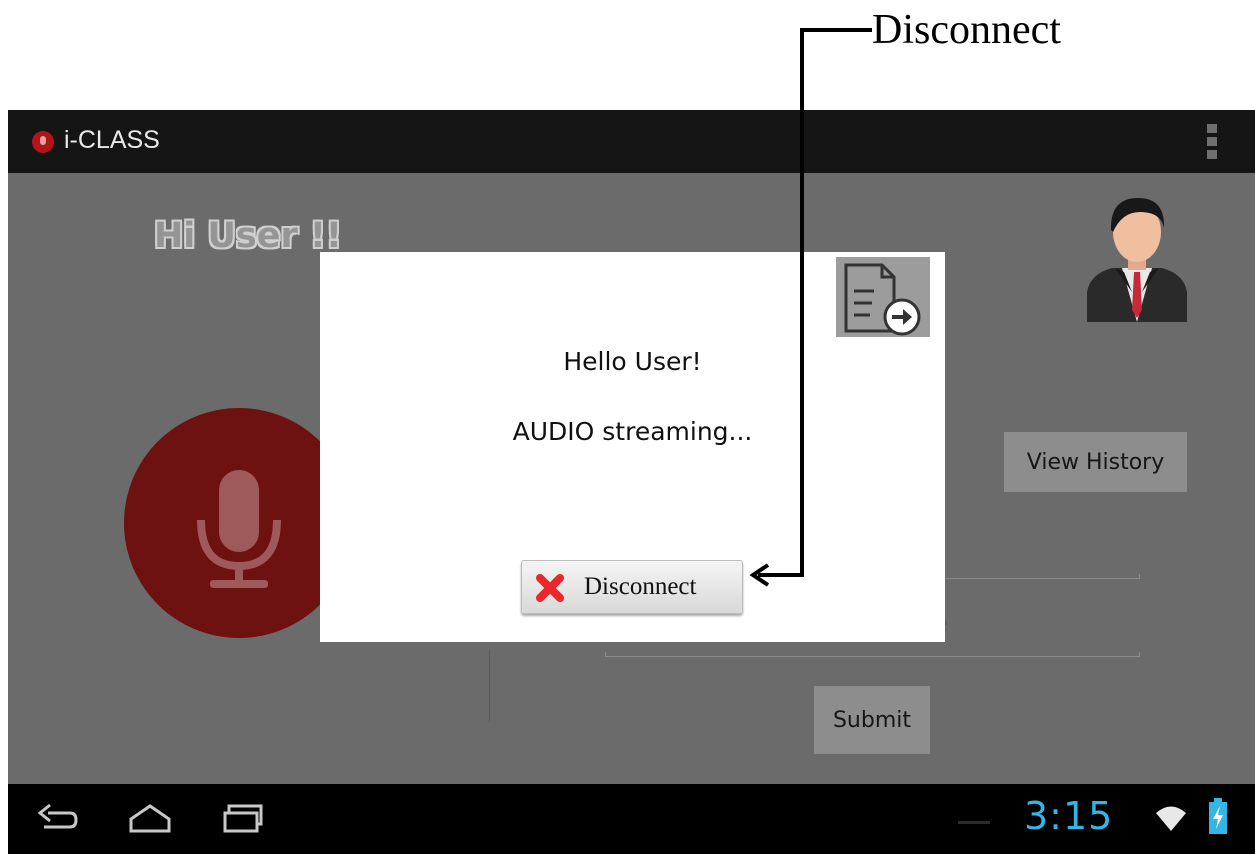  What do you see at coordinates (631, 819) in the screenshot?
I see `system-nav-bar: 3:15` at bounding box center [631, 819].